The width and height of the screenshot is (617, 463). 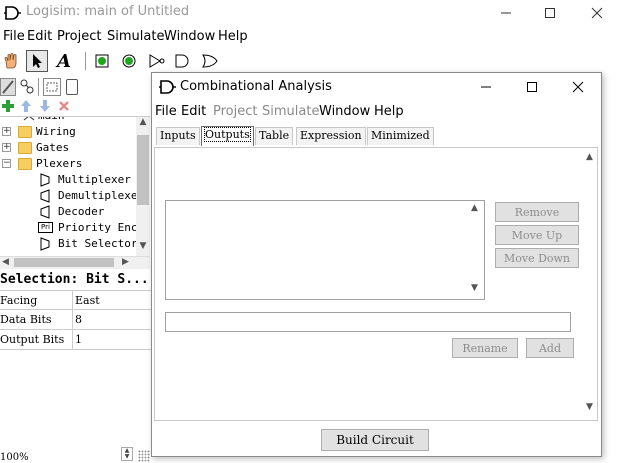 I want to click on move-down-arrow-icon, so click(x=45, y=108).